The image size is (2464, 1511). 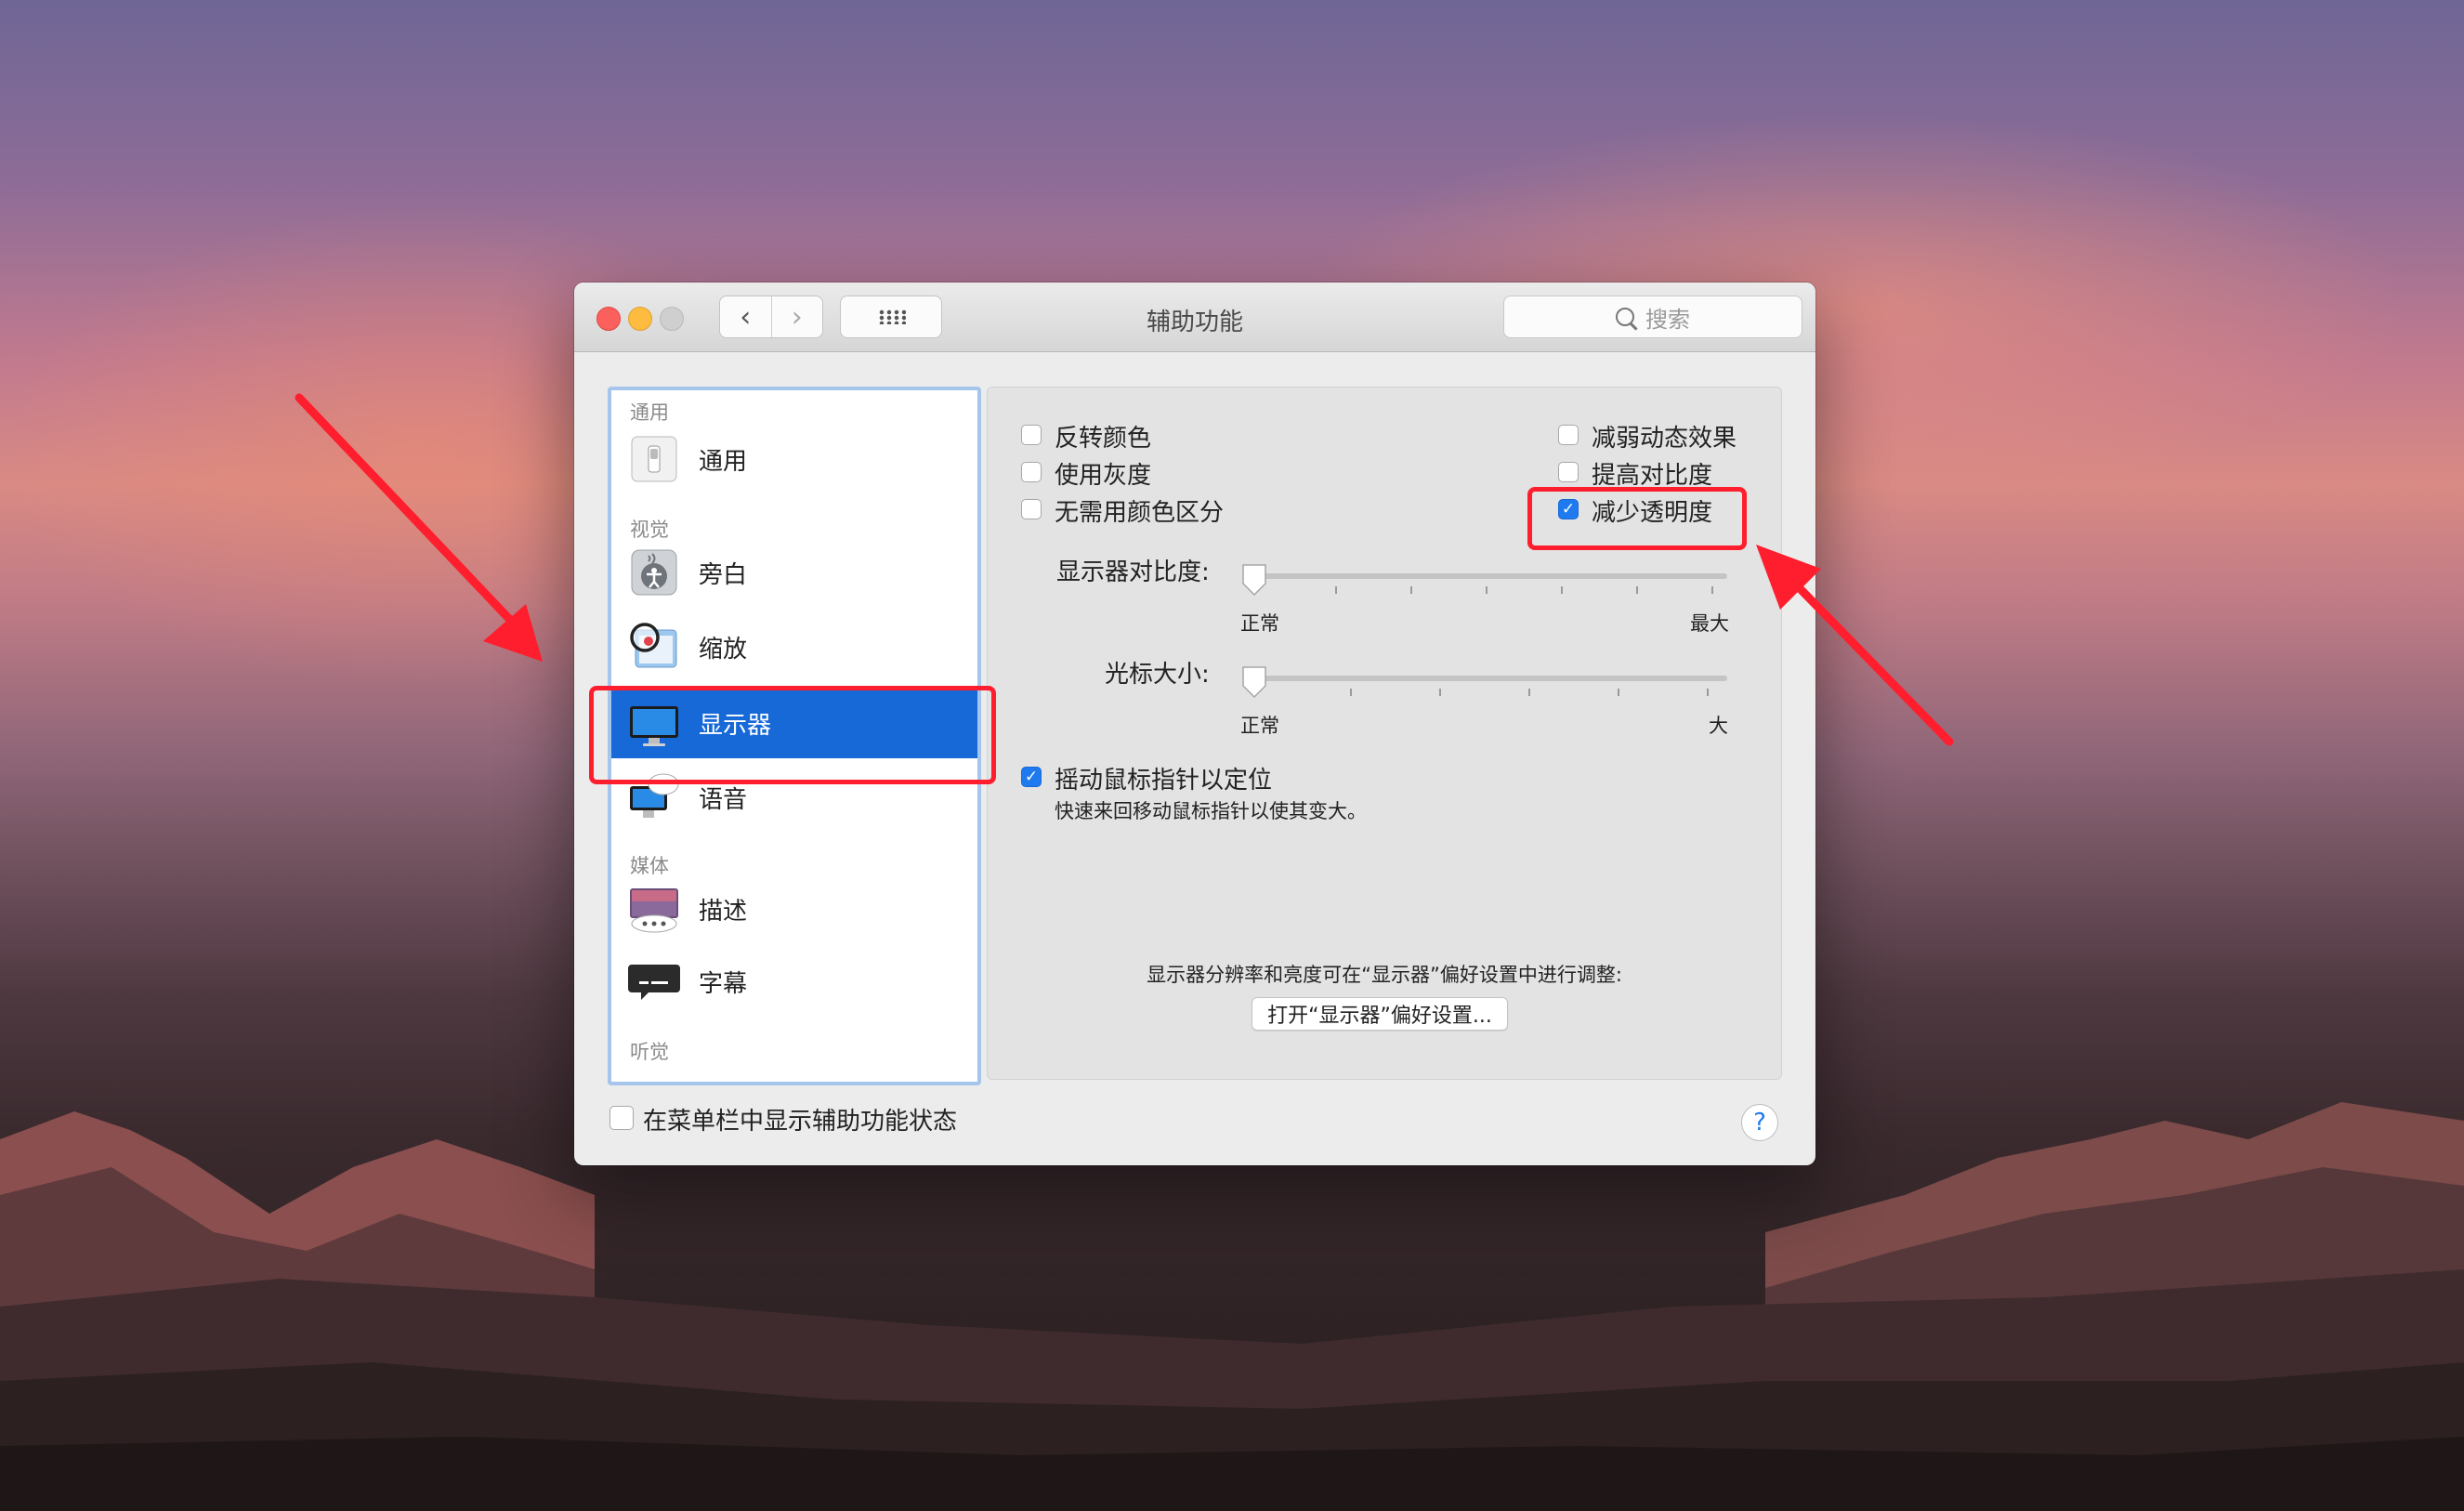 What do you see at coordinates (1667, 319) in the screenshot?
I see `search-placeholder: 搜索` at bounding box center [1667, 319].